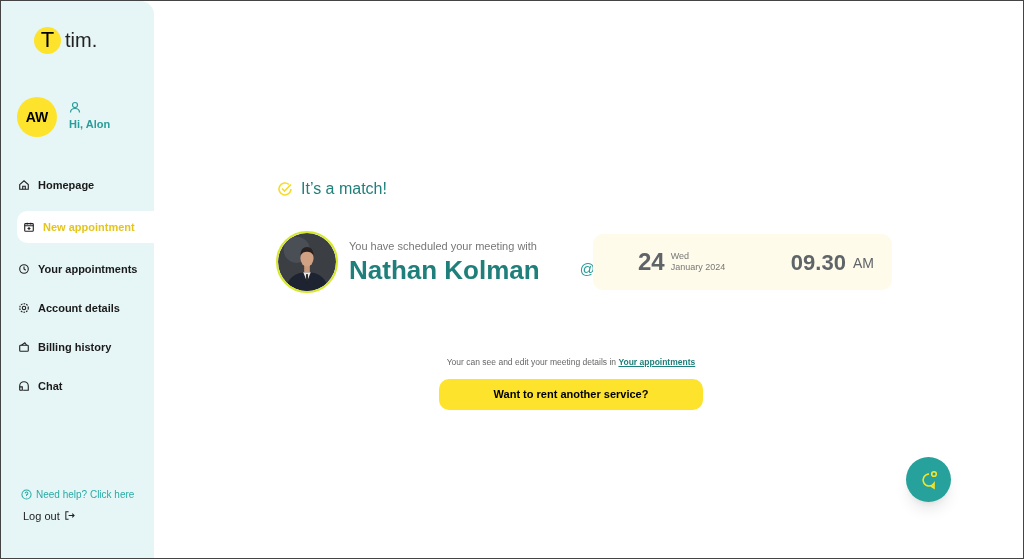 This screenshot has width=1024, height=559. Describe the element at coordinates (571, 394) in the screenshot. I see `rent-service-button: Want to rent another service?` at that location.